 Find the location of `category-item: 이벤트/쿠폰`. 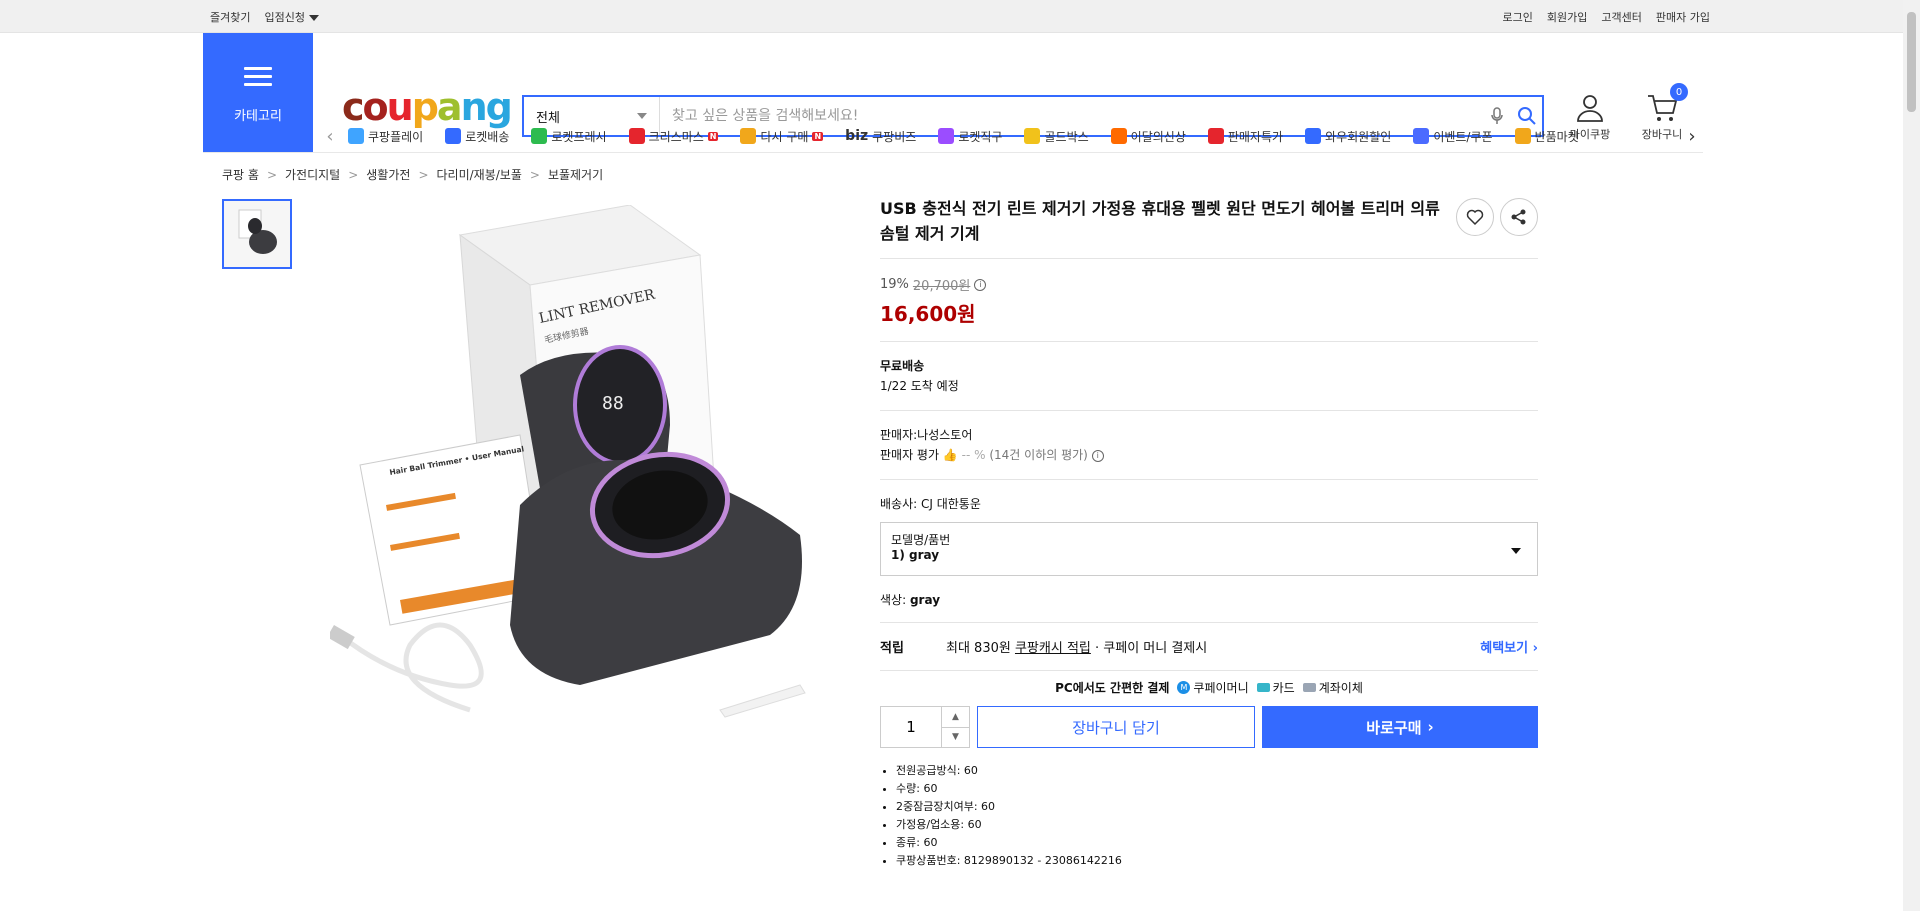

category-item: 이벤트/쿠폰 is located at coordinates (1453, 136).